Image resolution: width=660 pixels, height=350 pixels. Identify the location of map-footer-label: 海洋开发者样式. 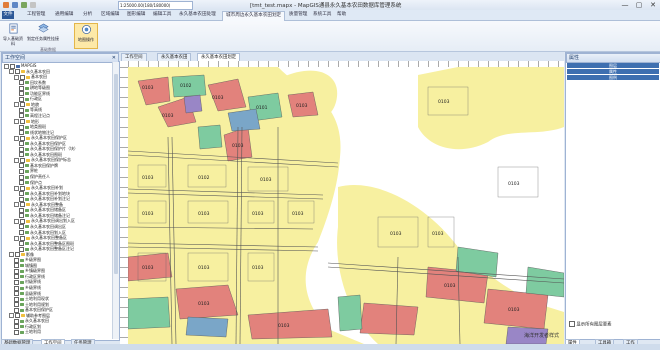
(542, 336).